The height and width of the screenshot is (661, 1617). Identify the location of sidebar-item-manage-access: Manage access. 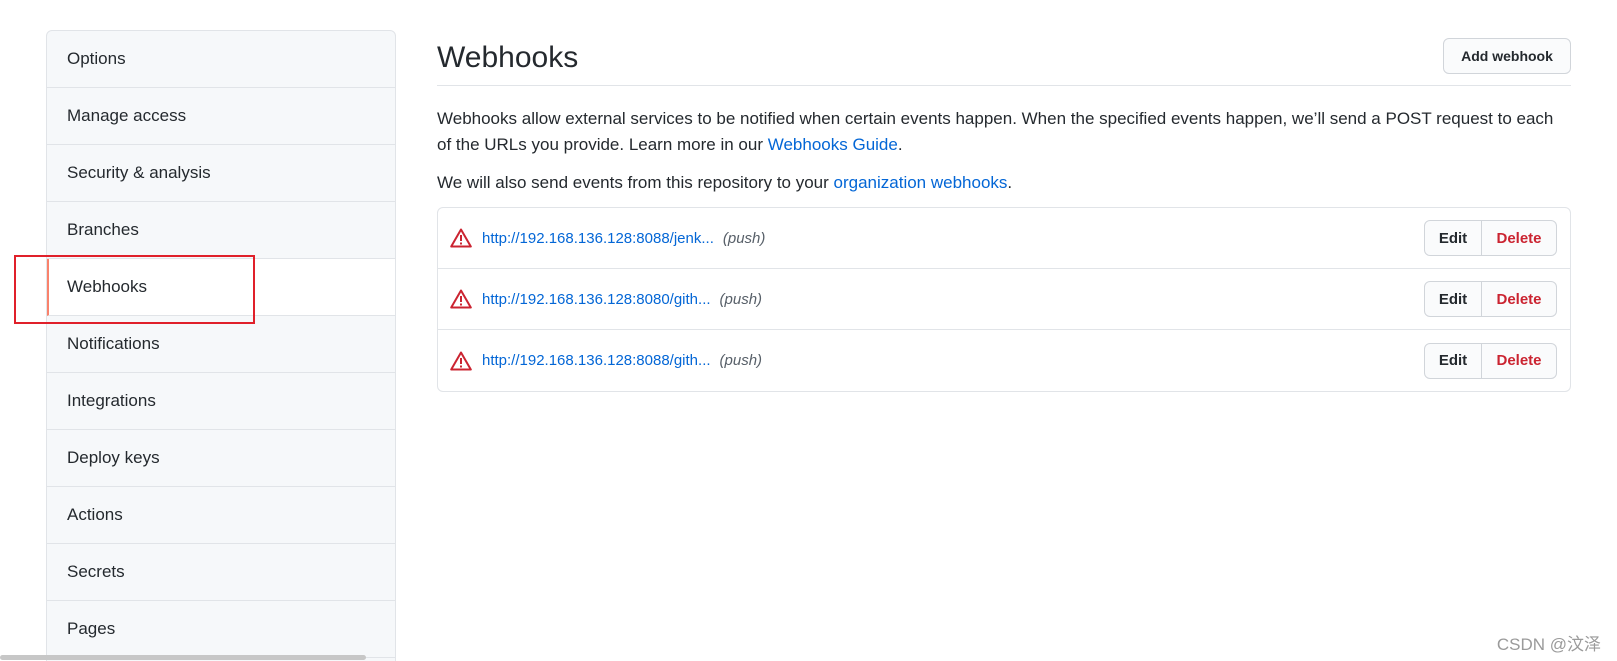
(221, 116).